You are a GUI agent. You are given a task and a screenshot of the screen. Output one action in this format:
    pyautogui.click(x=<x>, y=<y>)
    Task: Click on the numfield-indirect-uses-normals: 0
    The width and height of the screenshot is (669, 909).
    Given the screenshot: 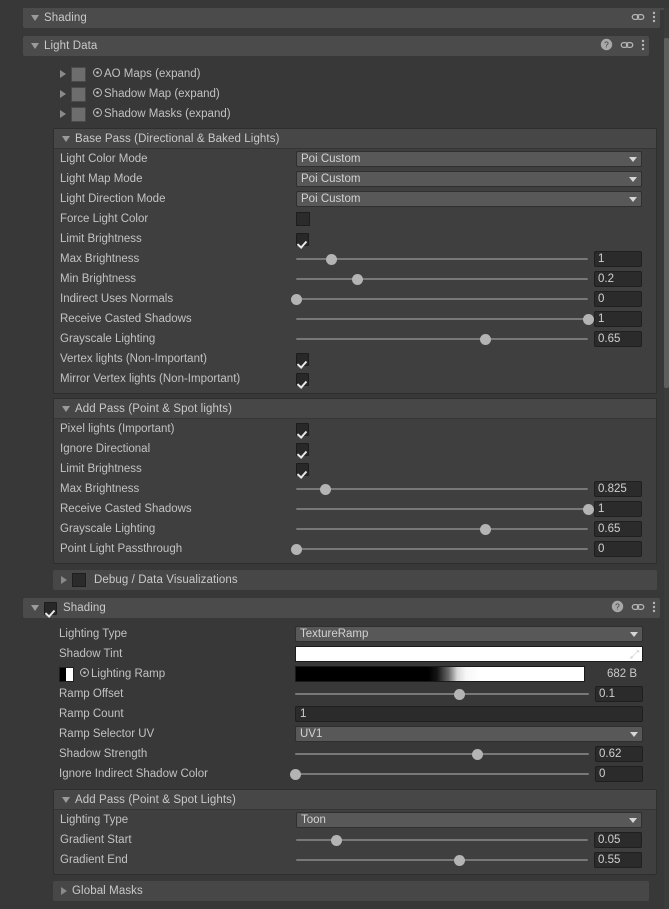 What is the action you would take?
    pyautogui.click(x=618, y=299)
    